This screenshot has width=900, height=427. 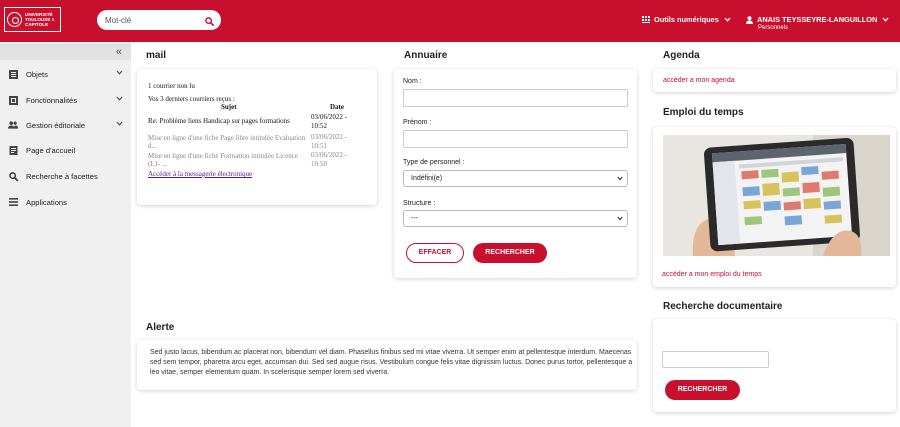 I want to click on sidebar-item-label: Objets, so click(x=37, y=74).